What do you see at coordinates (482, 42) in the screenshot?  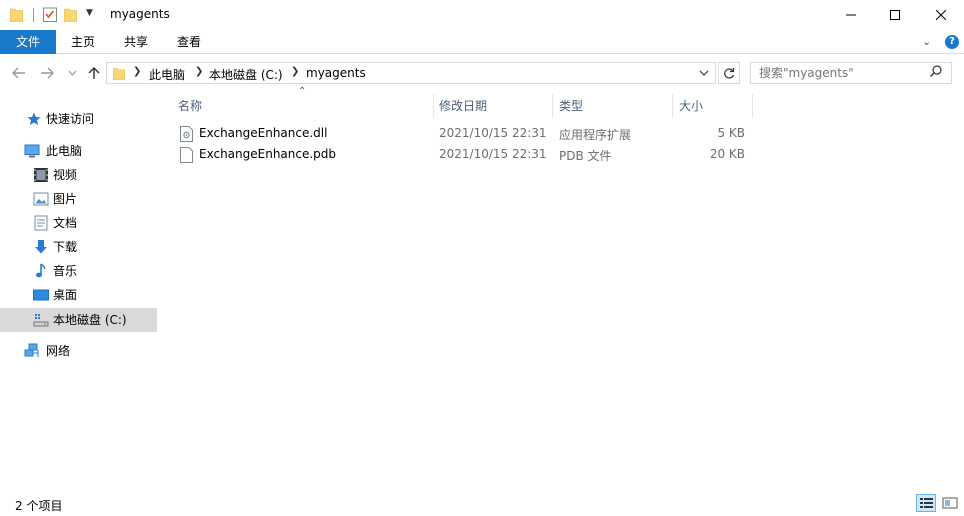 I see `ribbon-tabs: 文件 主页 共享 查看 ⌄ ?` at bounding box center [482, 42].